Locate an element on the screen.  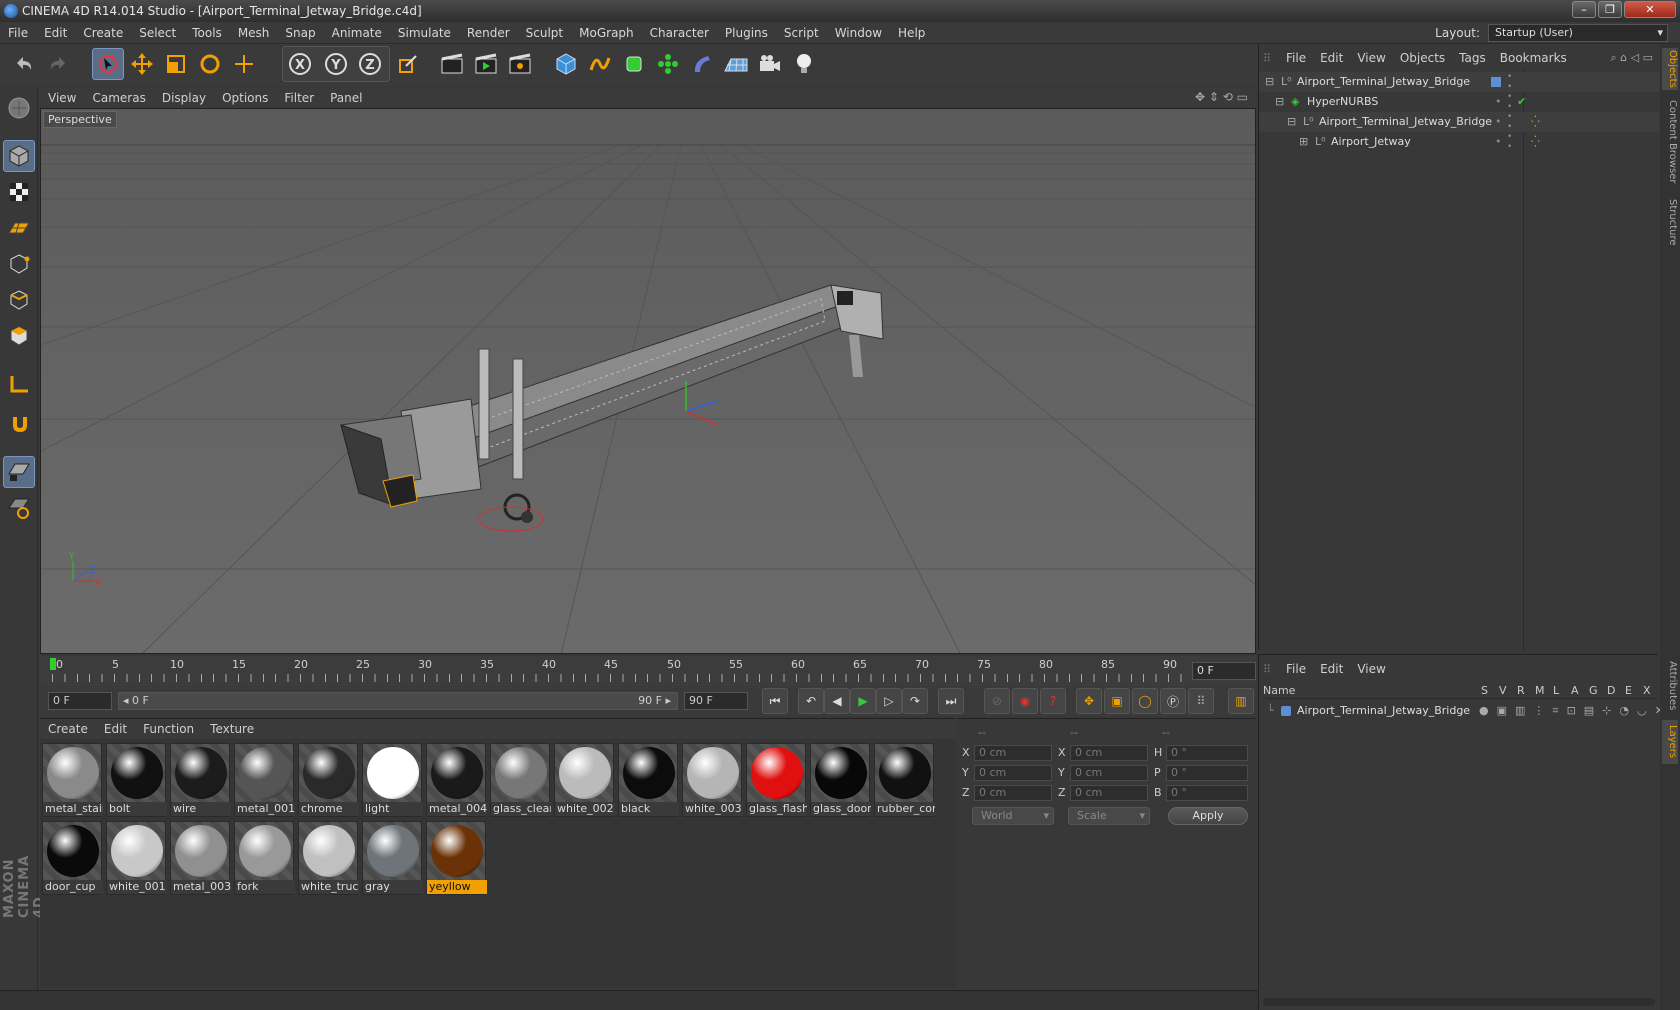
previous-frame-button: ◀ is located at coordinates (837, 701).